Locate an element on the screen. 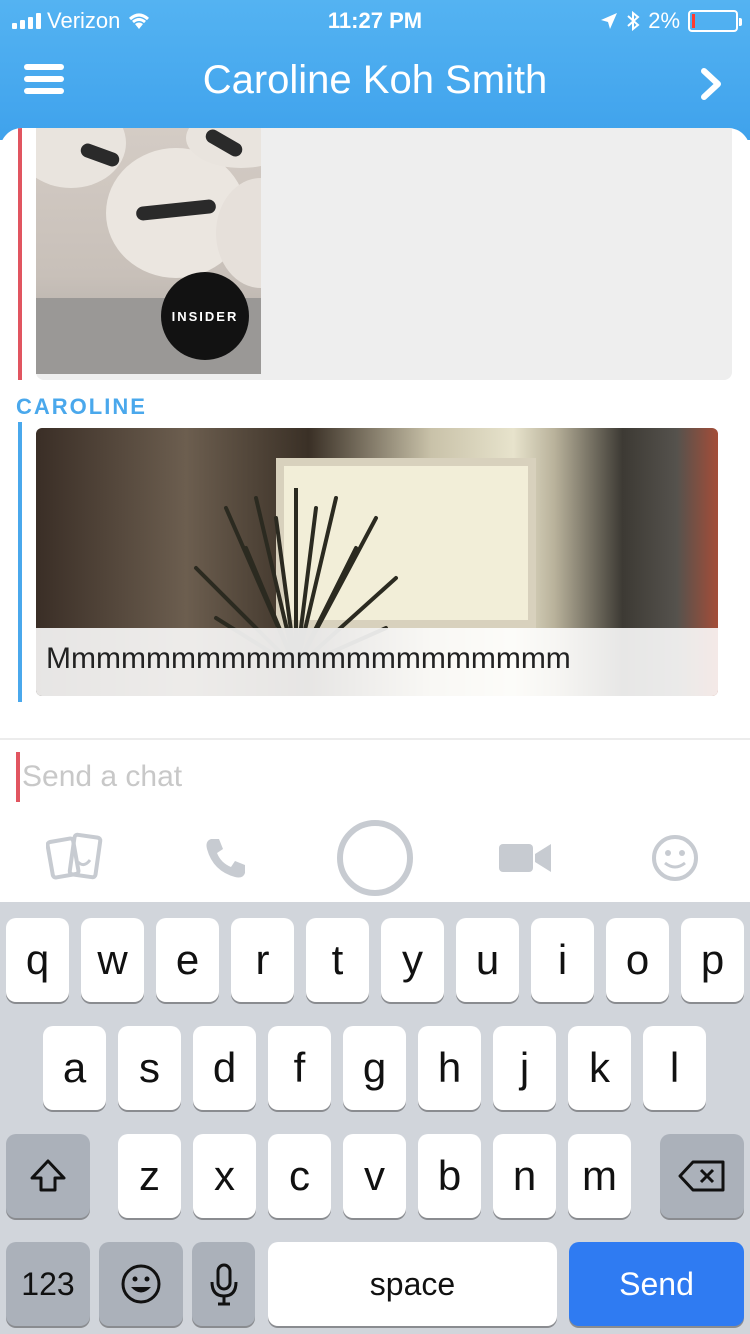  emoji-icon is located at coordinates (675, 858).